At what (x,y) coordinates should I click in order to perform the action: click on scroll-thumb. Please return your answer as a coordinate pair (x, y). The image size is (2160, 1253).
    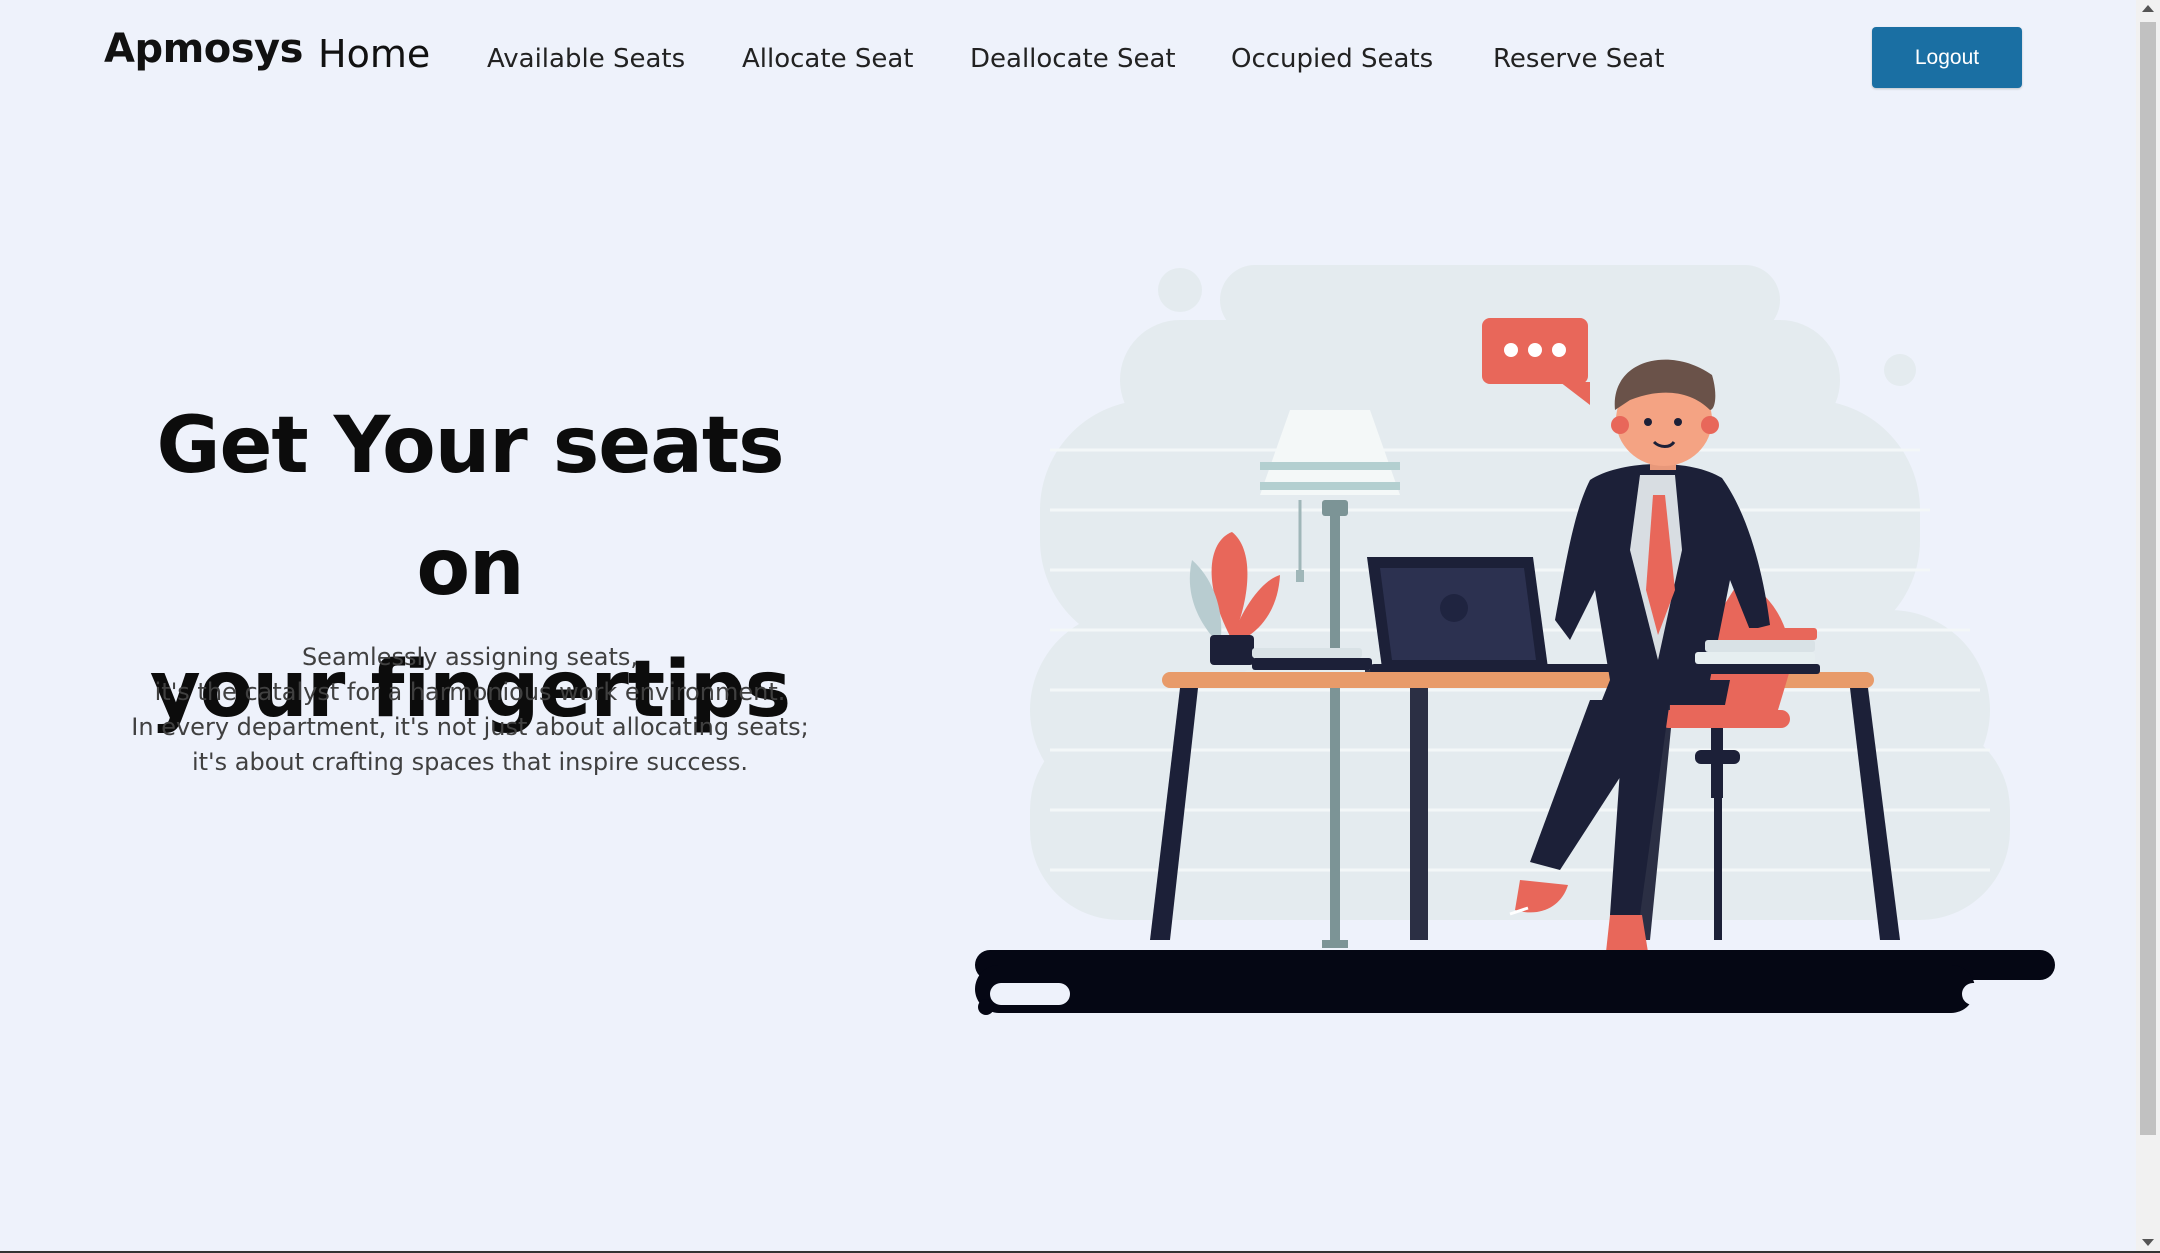
    Looking at the image, I should click on (2148, 578).